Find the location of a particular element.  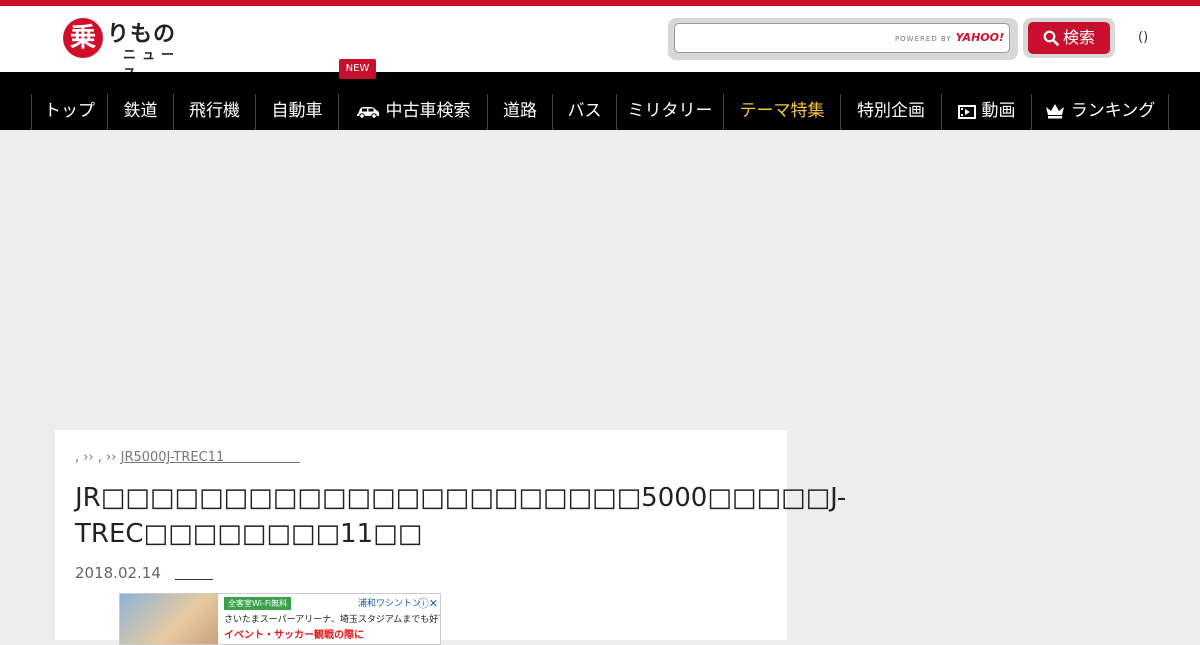

breadcrumb-link: JR5000J-TREC11 is located at coordinates (173, 457).